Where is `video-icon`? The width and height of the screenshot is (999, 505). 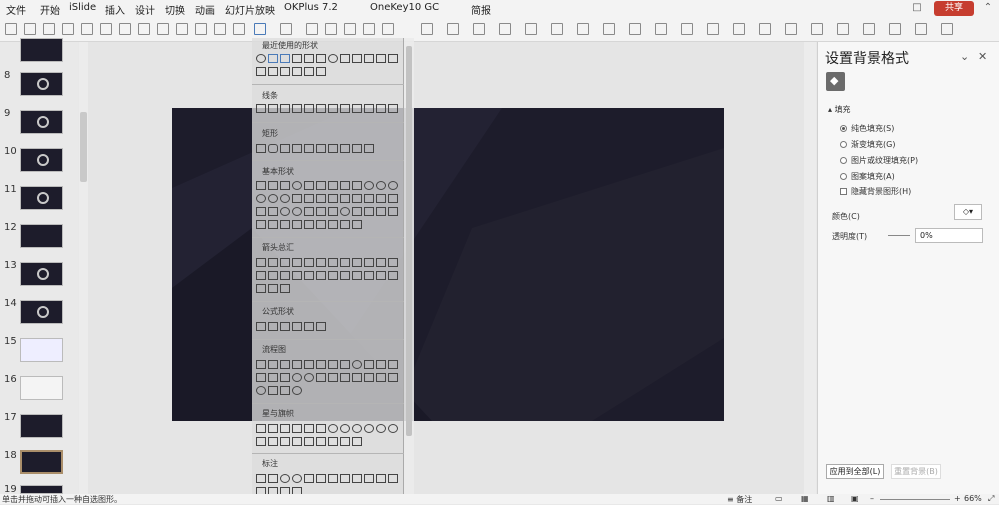
video-icon is located at coordinates (947, 29).